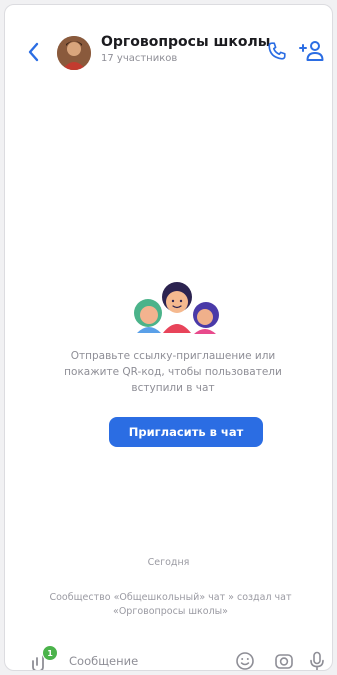 The width and height of the screenshot is (337, 675). I want to click on mic-icon, so click(317, 660).